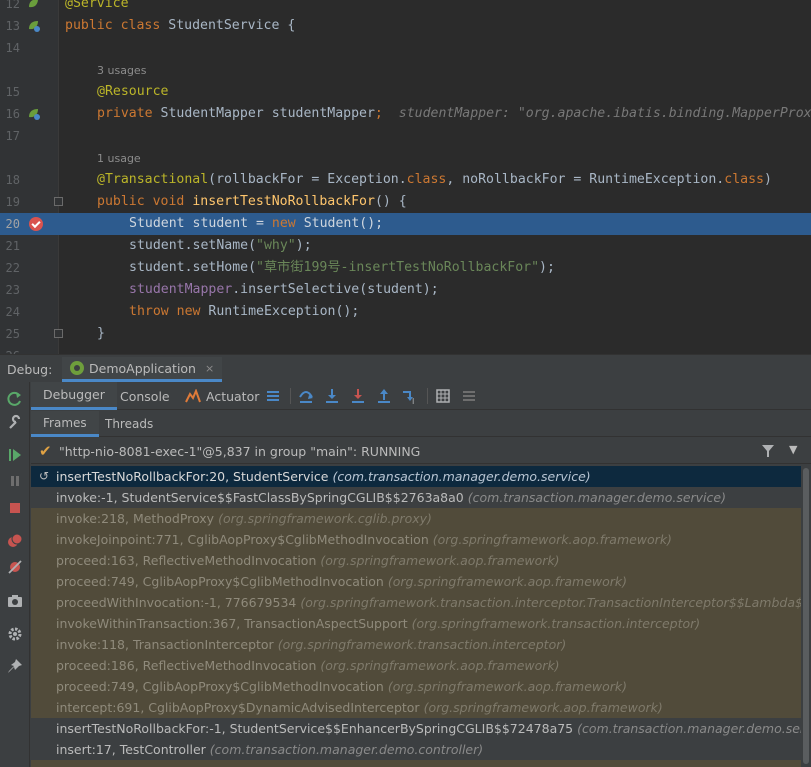 This screenshot has width=811, height=767. Describe the element at coordinates (405, 246) in the screenshot. I see `code-line-21: 21 student.setName("why");` at that location.